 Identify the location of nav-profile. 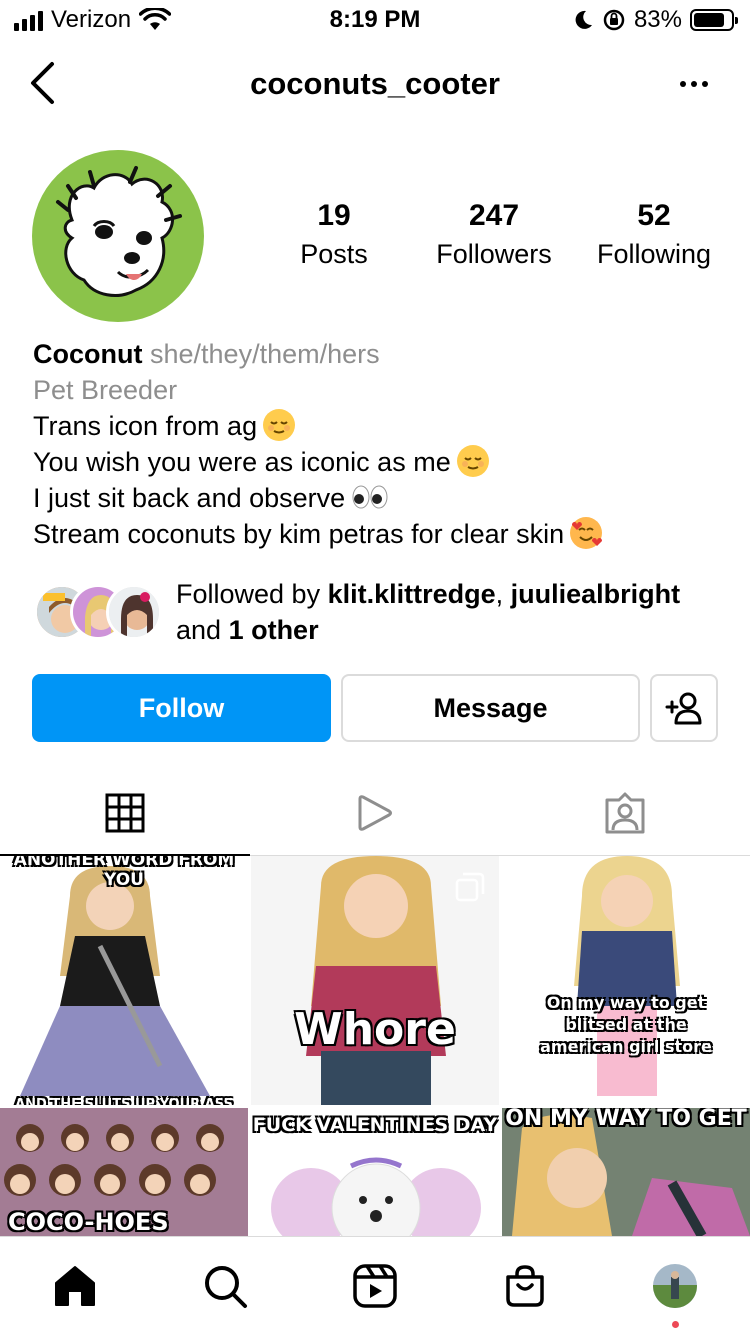
(675, 1285).